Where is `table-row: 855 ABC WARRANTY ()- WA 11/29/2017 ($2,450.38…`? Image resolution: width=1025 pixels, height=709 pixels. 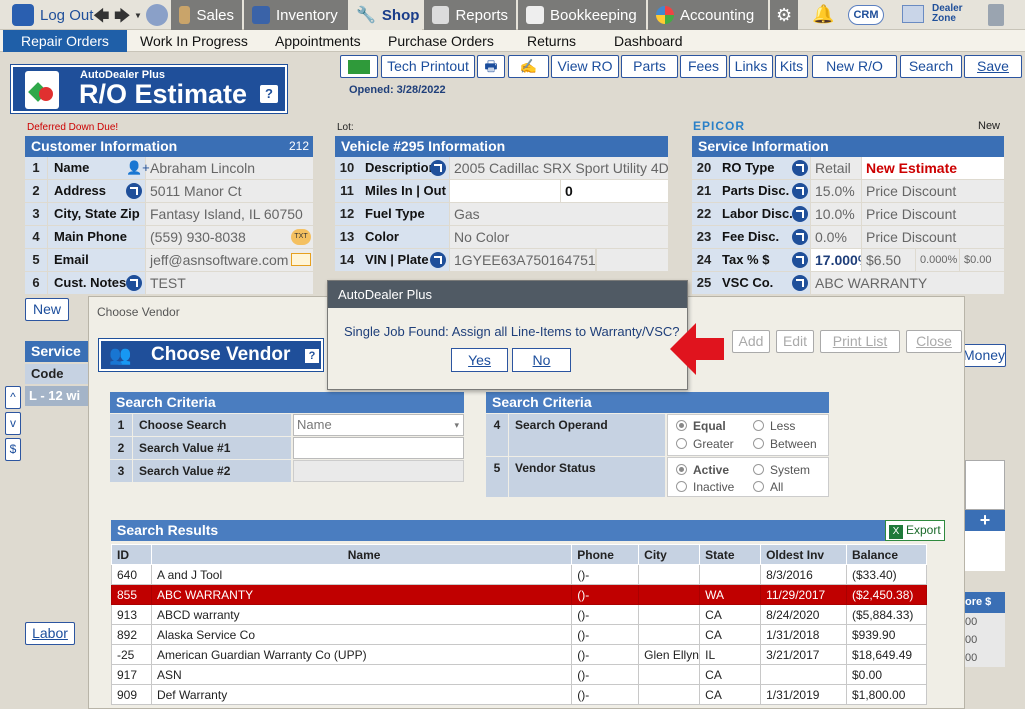
table-row: 855 ABC WARRANTY ()- WA 11/29/2017 ($2,450.38… is located at coordinates (519, 594).